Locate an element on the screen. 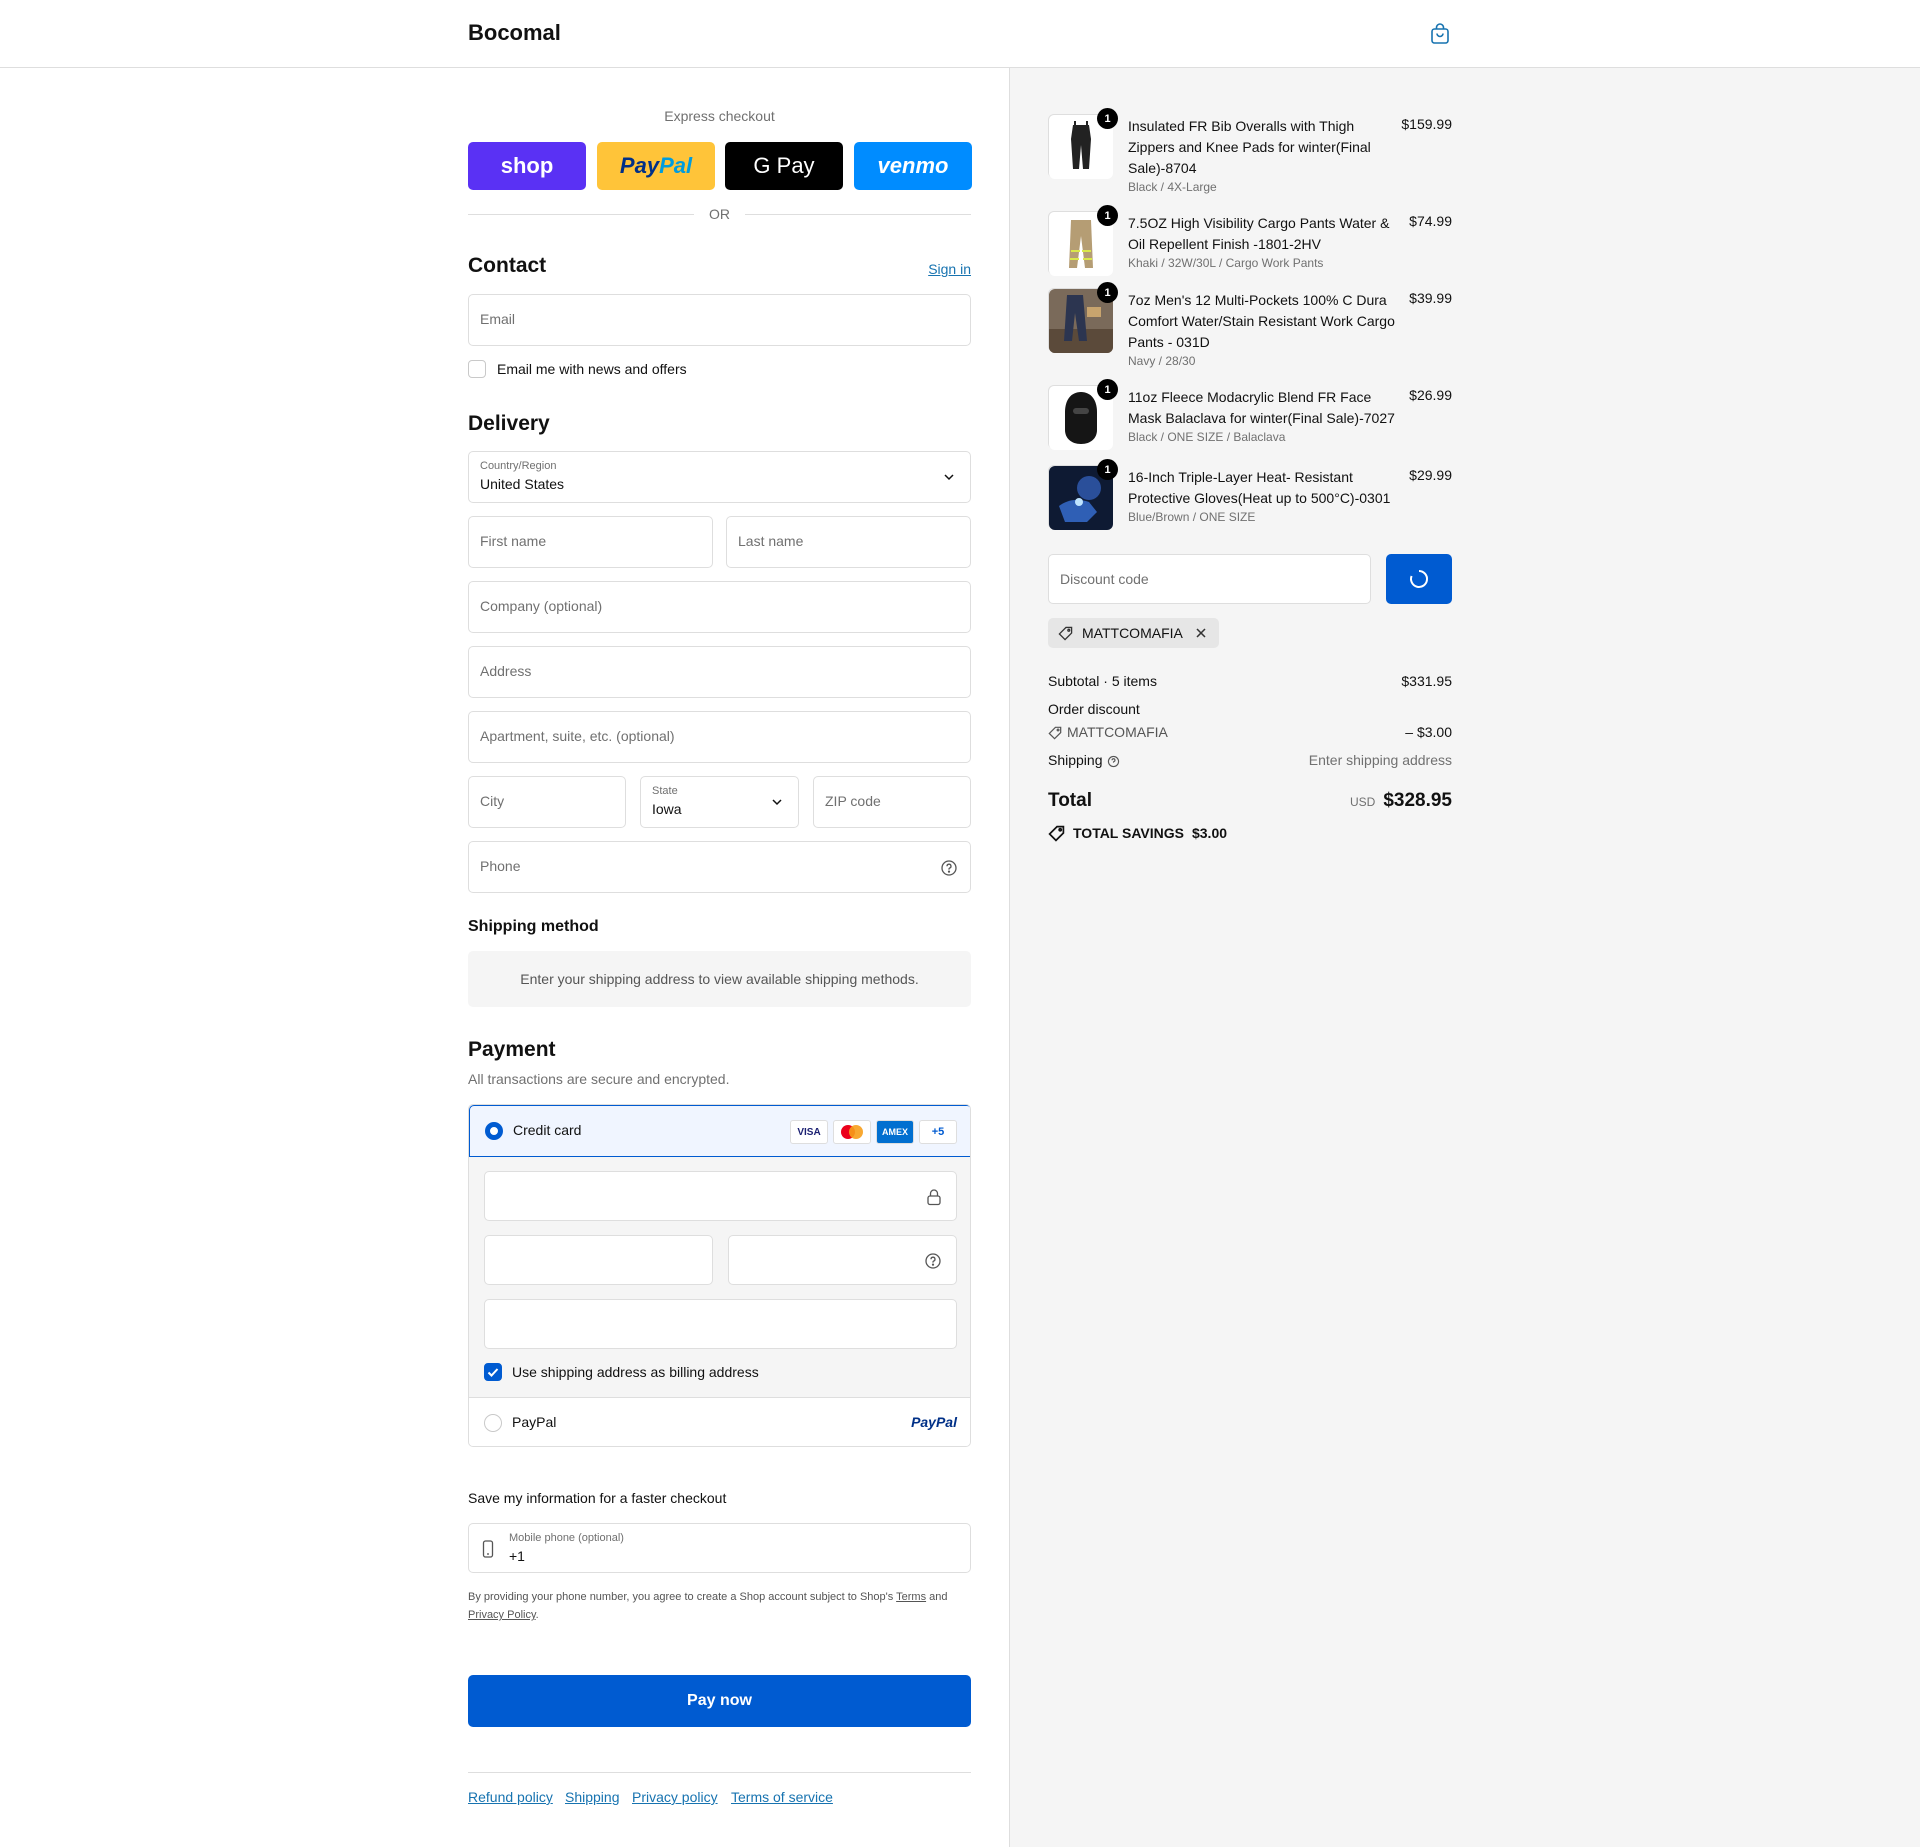 The width and height of the screenshot is (1920, 1847). apartment-field: Apartment, suite, etc. (optional) is located at coordinates (719, 737).